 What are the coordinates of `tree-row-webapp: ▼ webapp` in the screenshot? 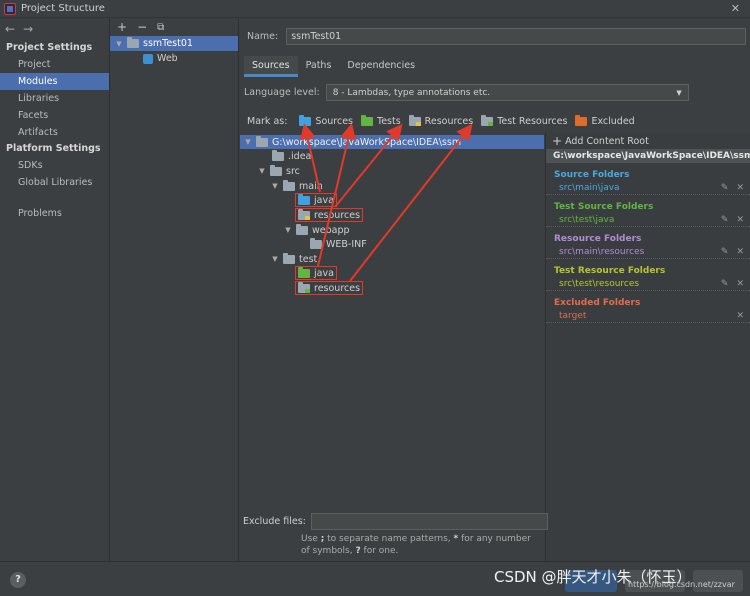 It's located at (316, 230).